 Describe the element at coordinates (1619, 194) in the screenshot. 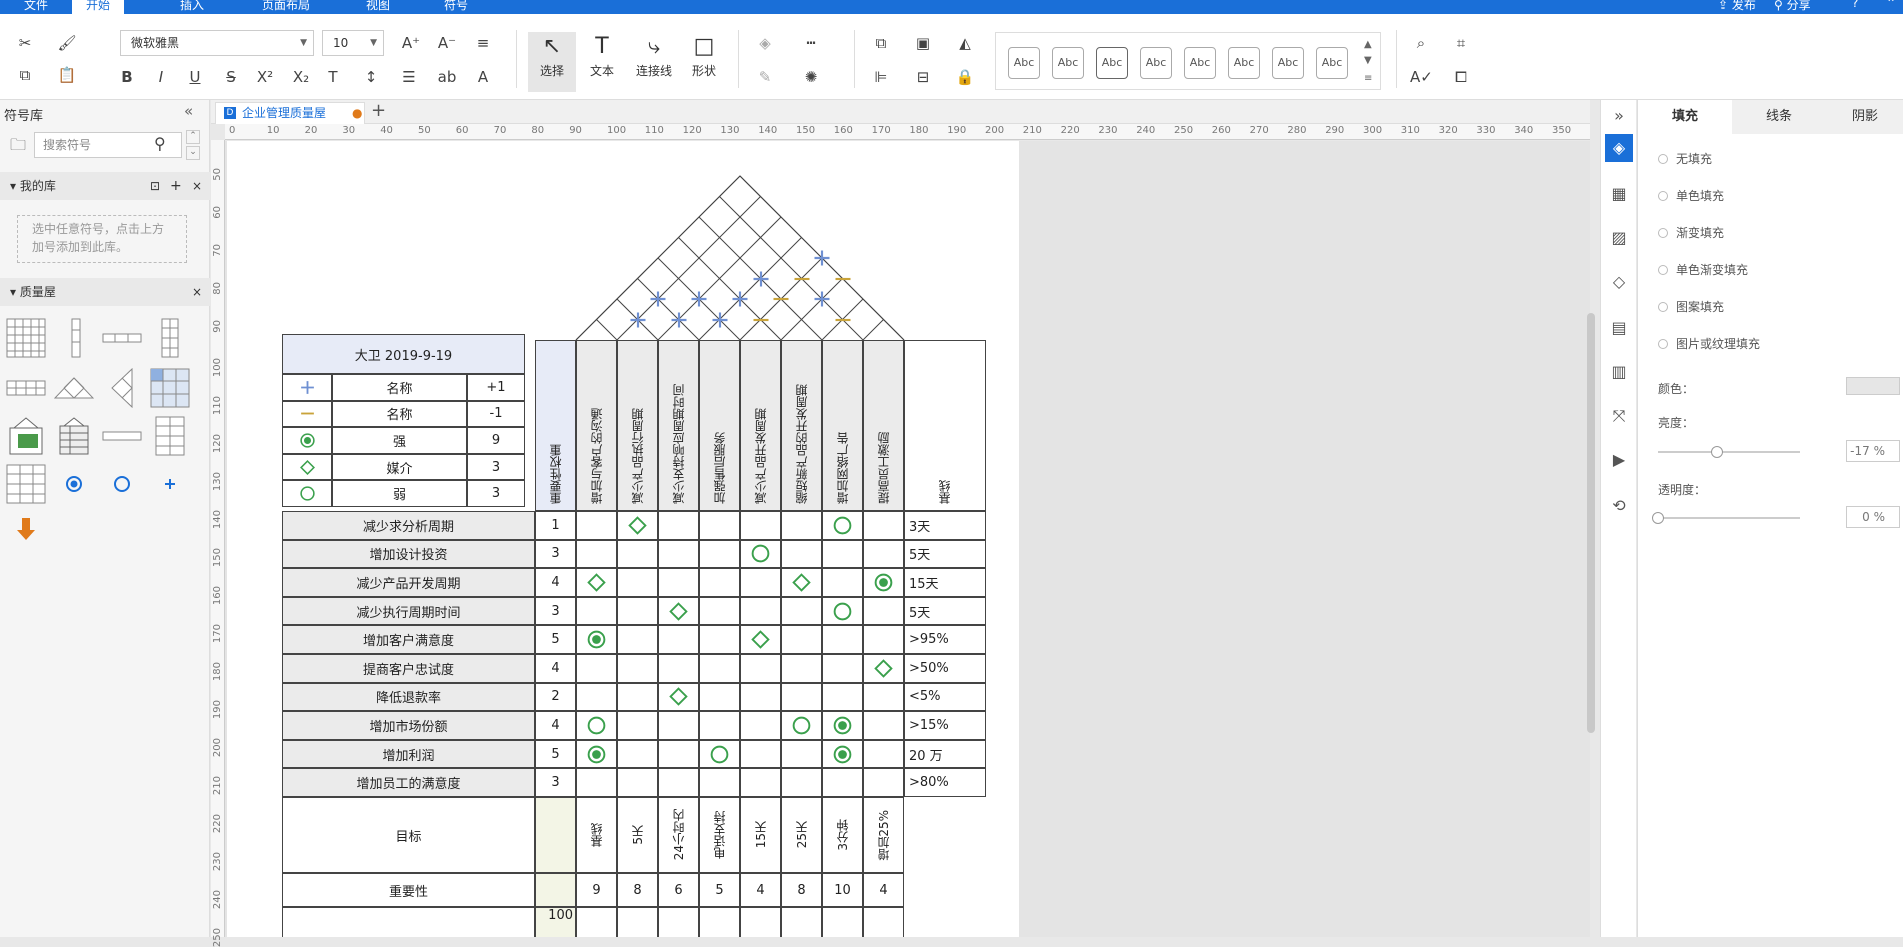

I see `grid-icon: ▦` at that location.